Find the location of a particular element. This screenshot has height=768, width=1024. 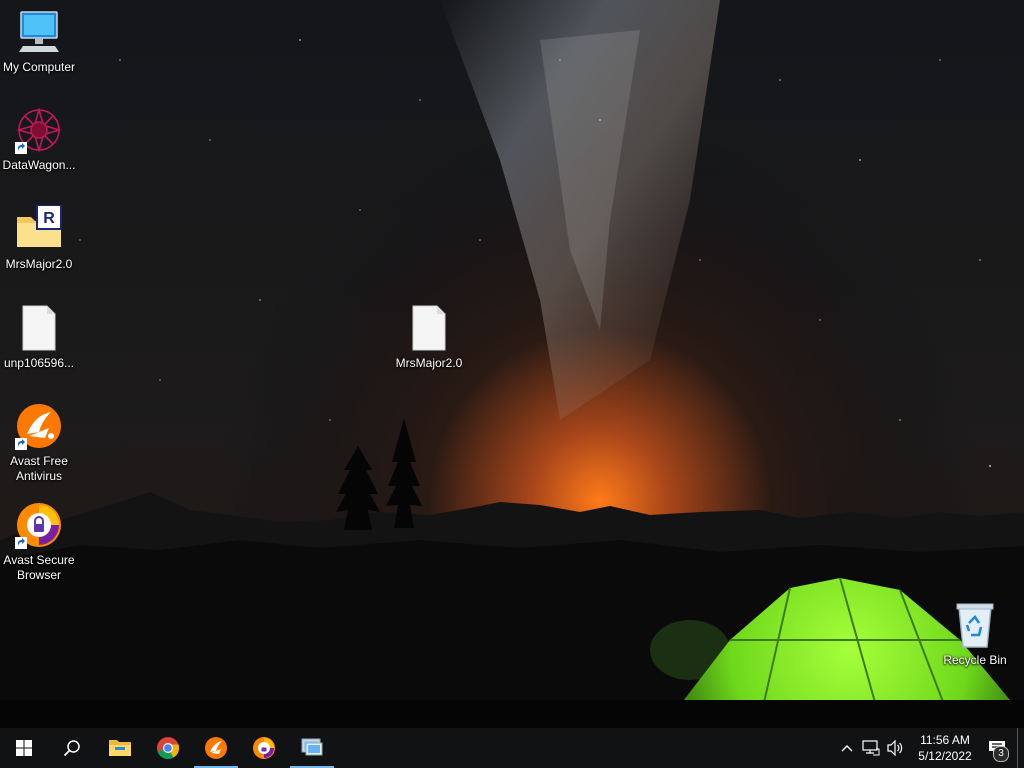

desktop-icon-avast-secure-browser: Avast Secure Browser is located at coordinates (39, 542).